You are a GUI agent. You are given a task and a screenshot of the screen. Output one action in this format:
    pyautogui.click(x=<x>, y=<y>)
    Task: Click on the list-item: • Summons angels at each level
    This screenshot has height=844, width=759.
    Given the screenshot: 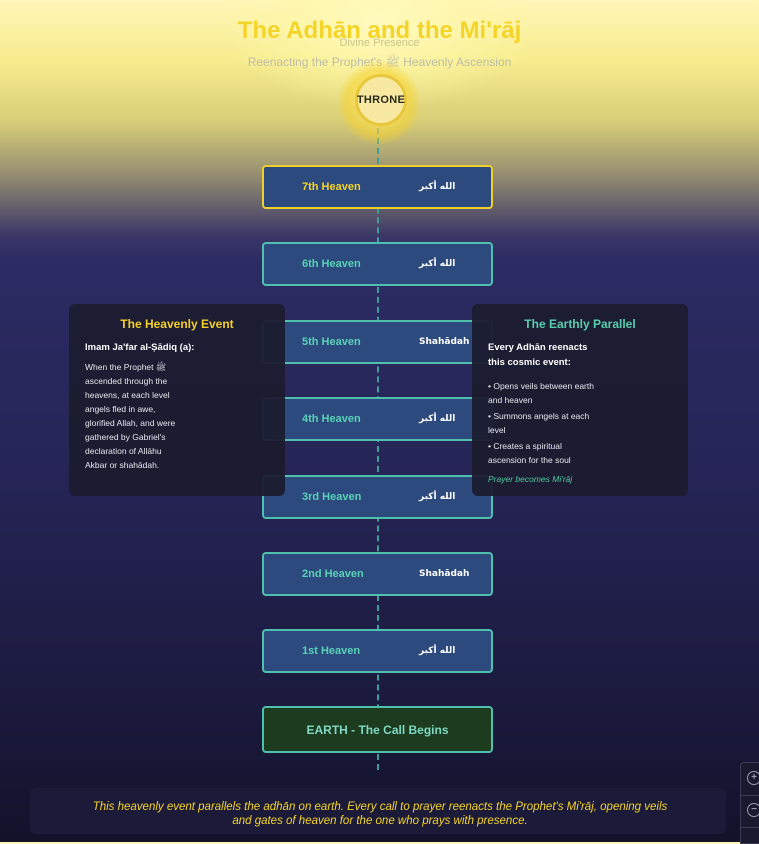 What is the action you would take?
    pyautogui.click(x=539, y=423)
    